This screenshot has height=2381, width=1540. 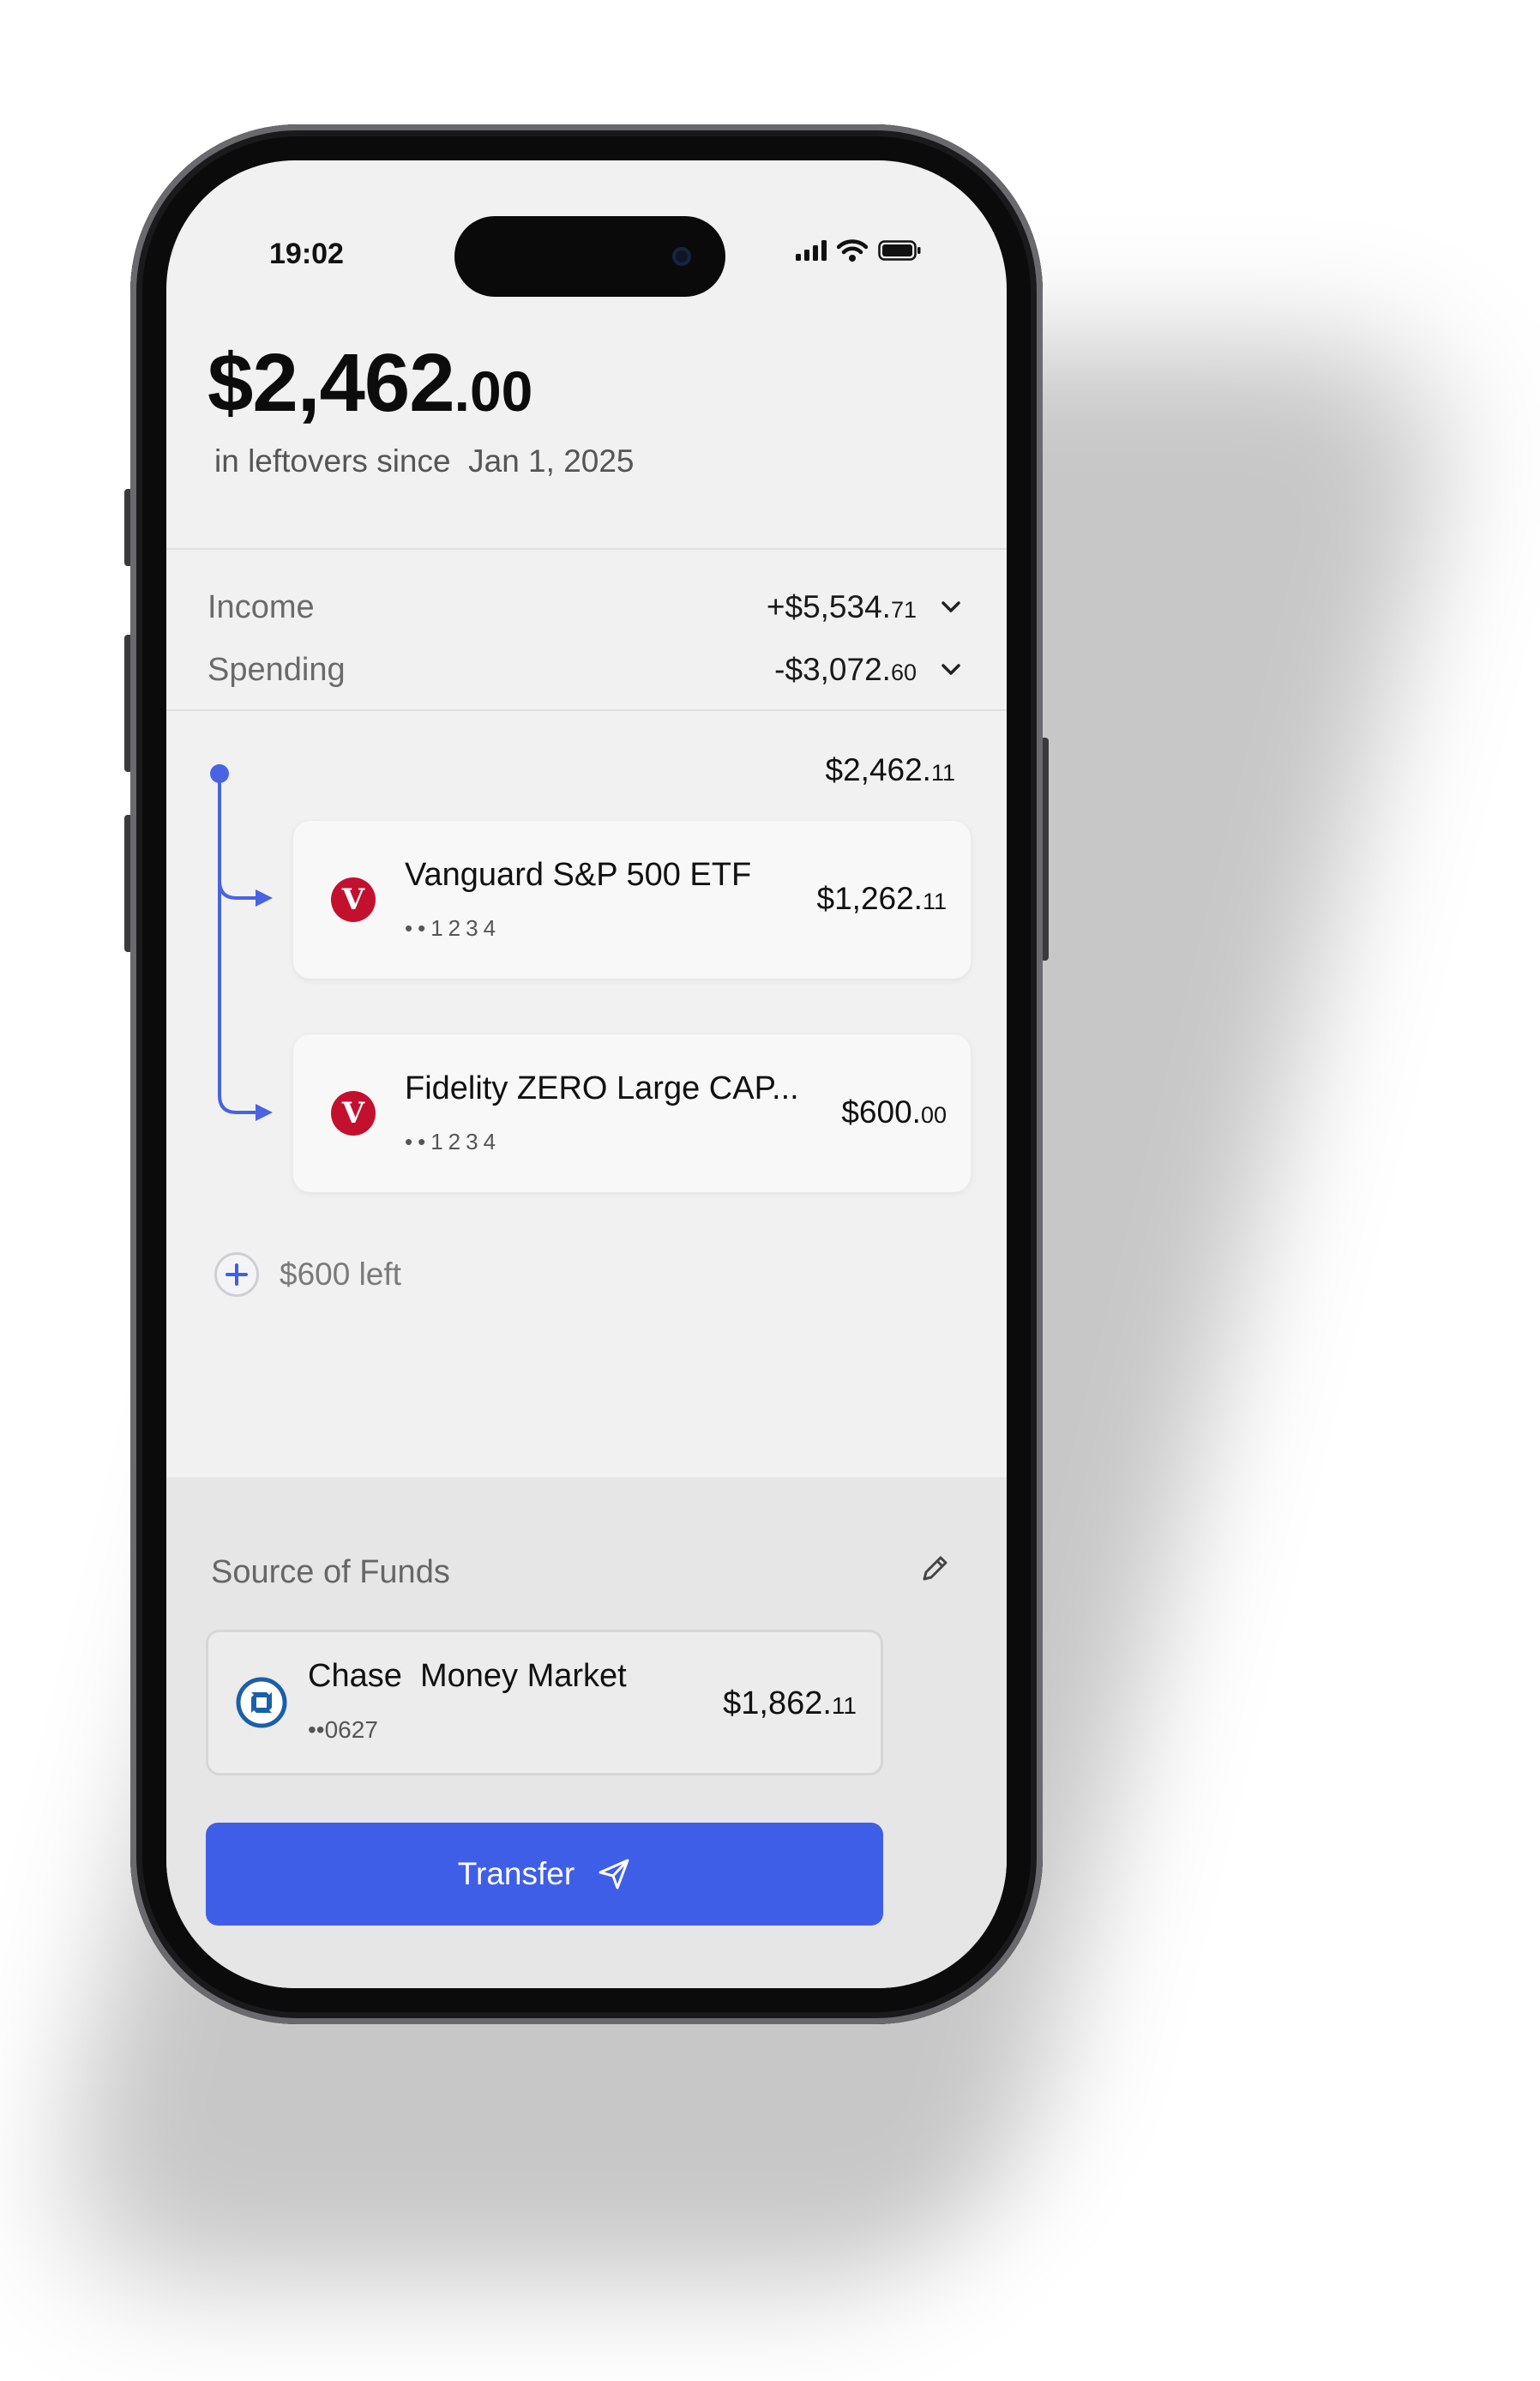 I want to click on allocation-card-amount-cents: 00, so click(x=934, y=1115).